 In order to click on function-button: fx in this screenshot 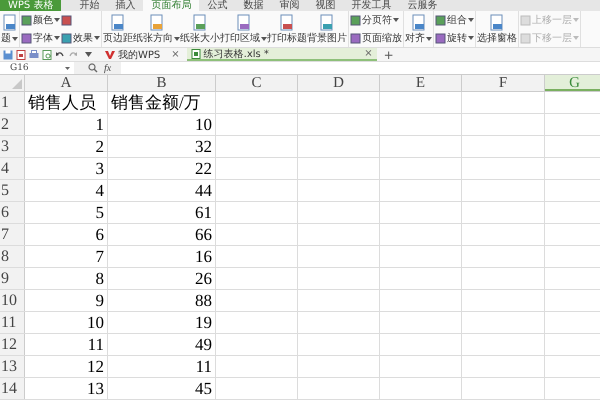, I will do `click(108, 68)`.